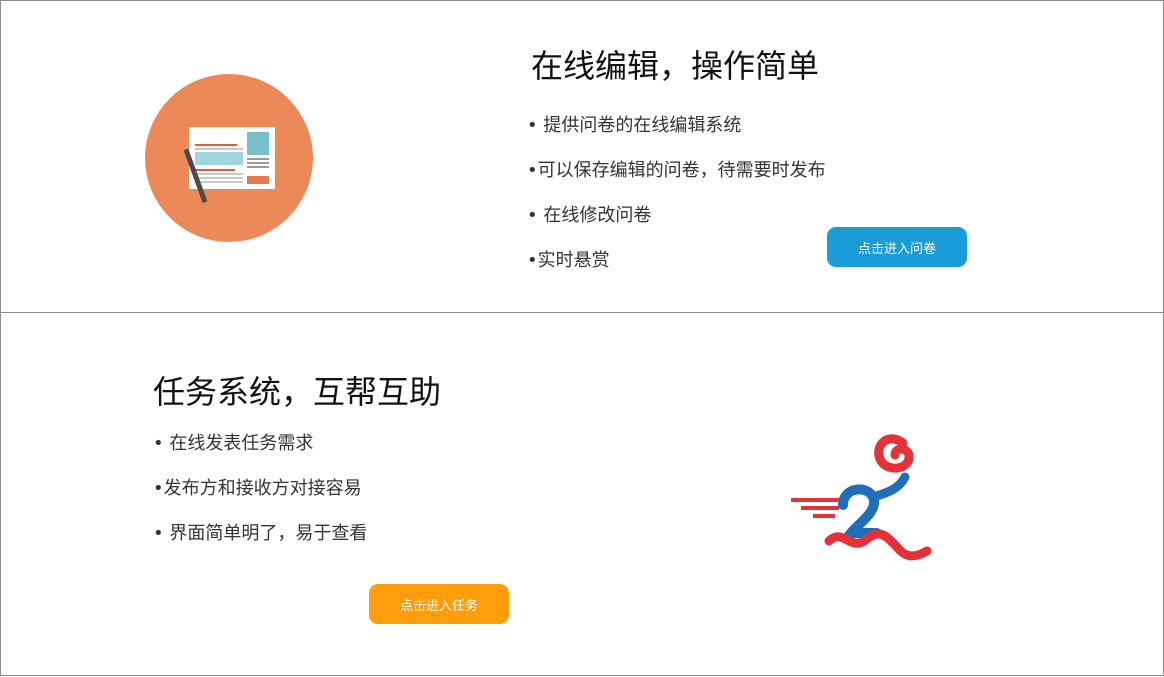 The width and height of the screenshot is (1164, 677). What do you see at coordinates (897, 247) in the screenshot?
I see `enter-questionnaire-button: 点击进入问卷` at bounding box center [897, 247].